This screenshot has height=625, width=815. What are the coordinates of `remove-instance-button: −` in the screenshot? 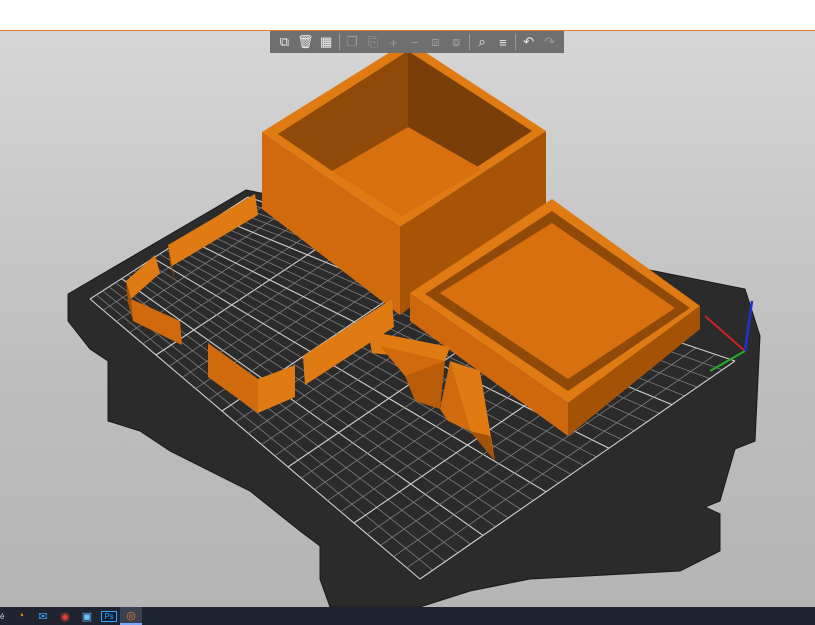 It's located at (414, 42).